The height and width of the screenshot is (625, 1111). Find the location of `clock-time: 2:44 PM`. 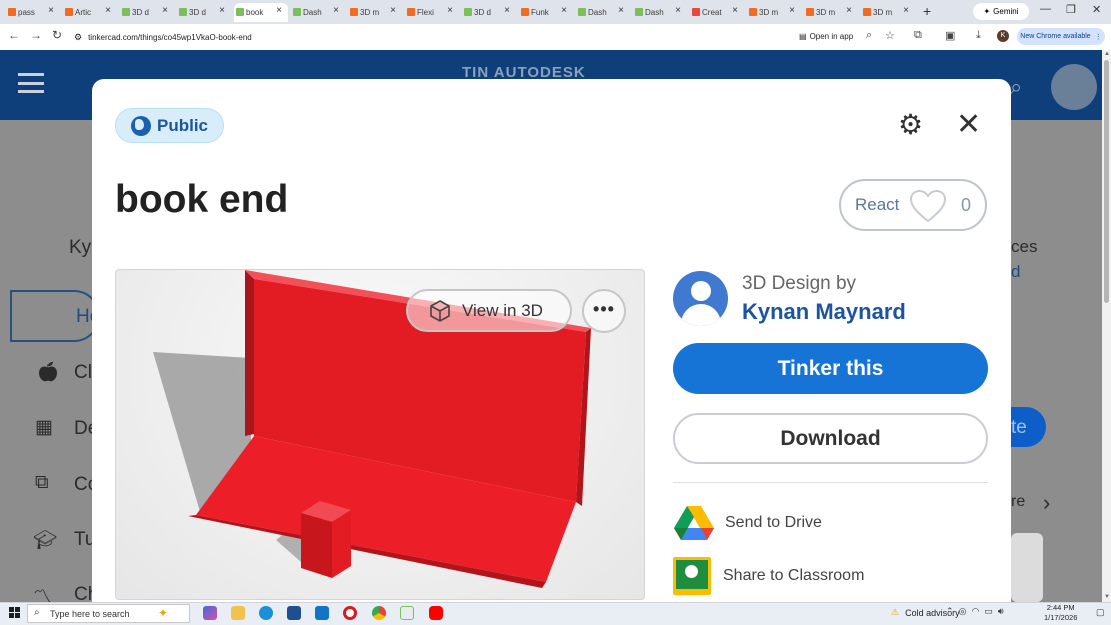

clock-time: 2:44 PM is located at coordinates (1060, 607).